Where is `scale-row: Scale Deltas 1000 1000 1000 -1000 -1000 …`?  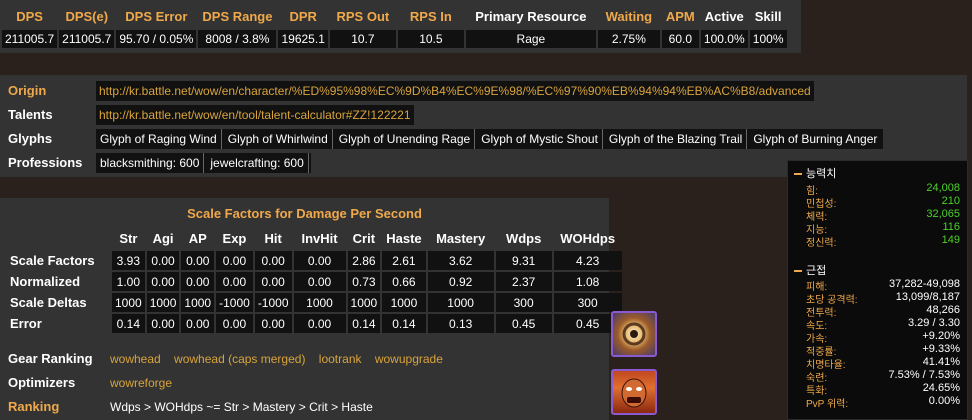
scale-row: Scale Deltas 1000 1000 1000 -1000 -1000 … is located at coordinates (314, 302).